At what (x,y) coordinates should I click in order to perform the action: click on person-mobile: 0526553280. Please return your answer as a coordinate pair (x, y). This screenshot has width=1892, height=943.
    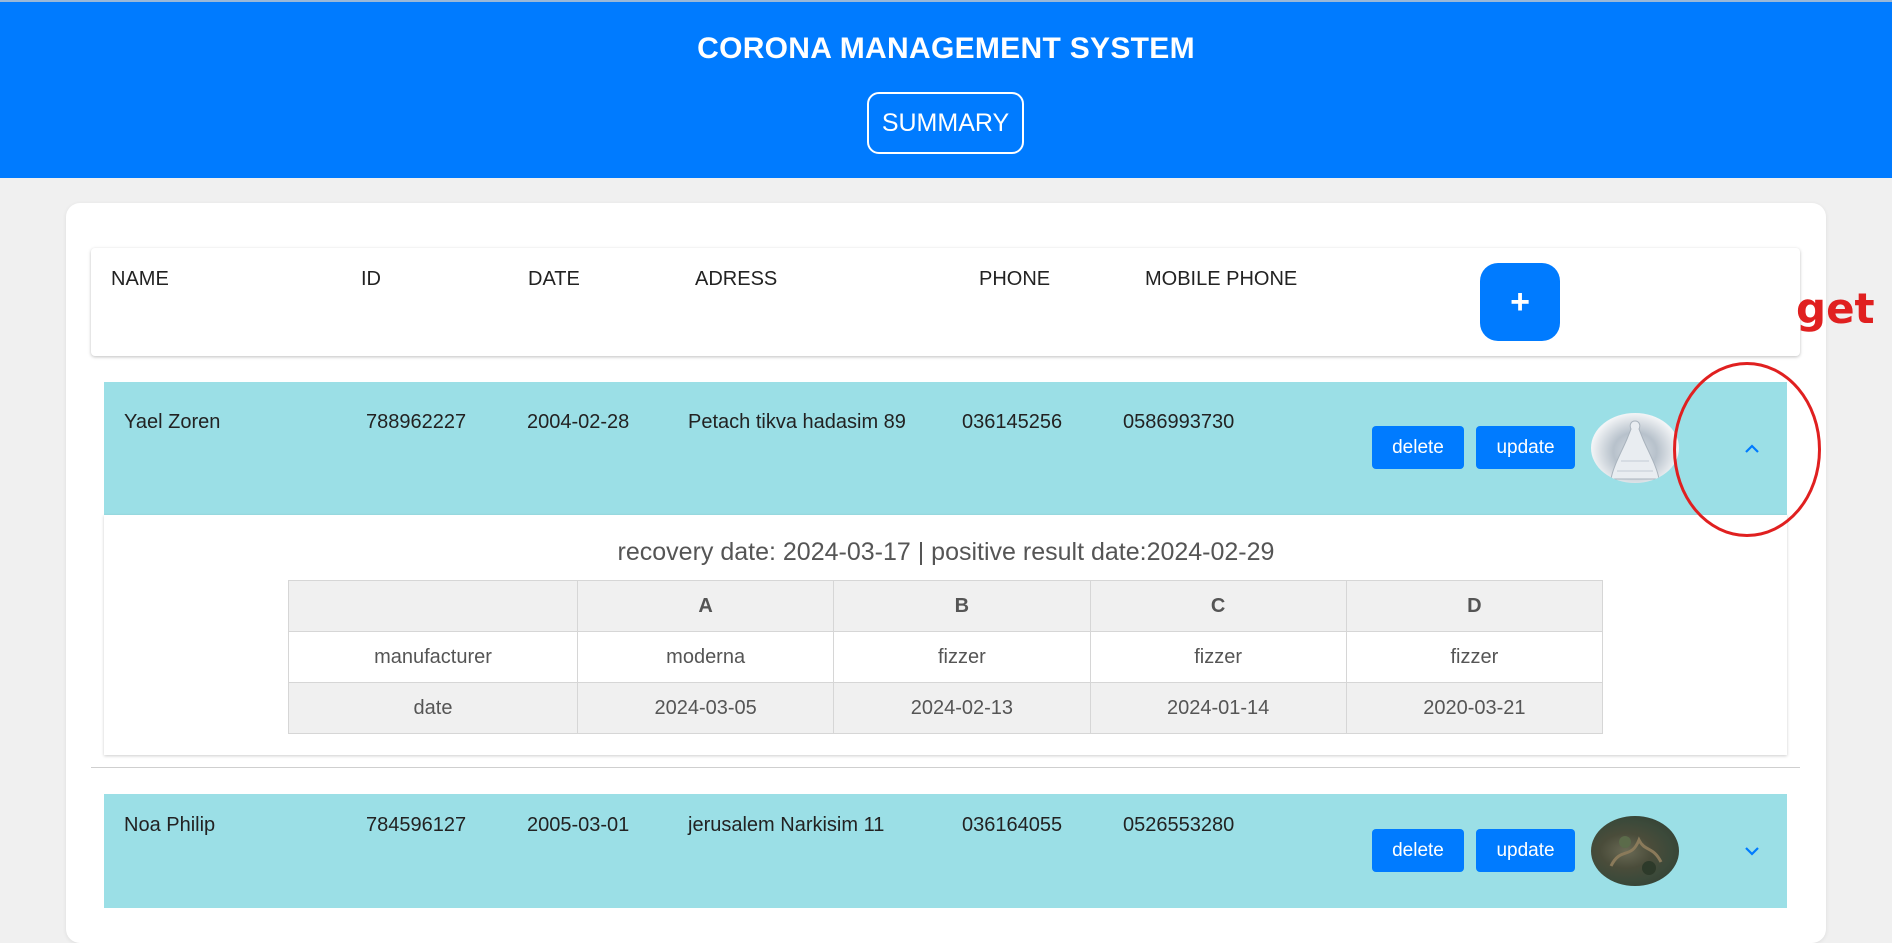
    Looking at the image, I should click on (1179, 825).